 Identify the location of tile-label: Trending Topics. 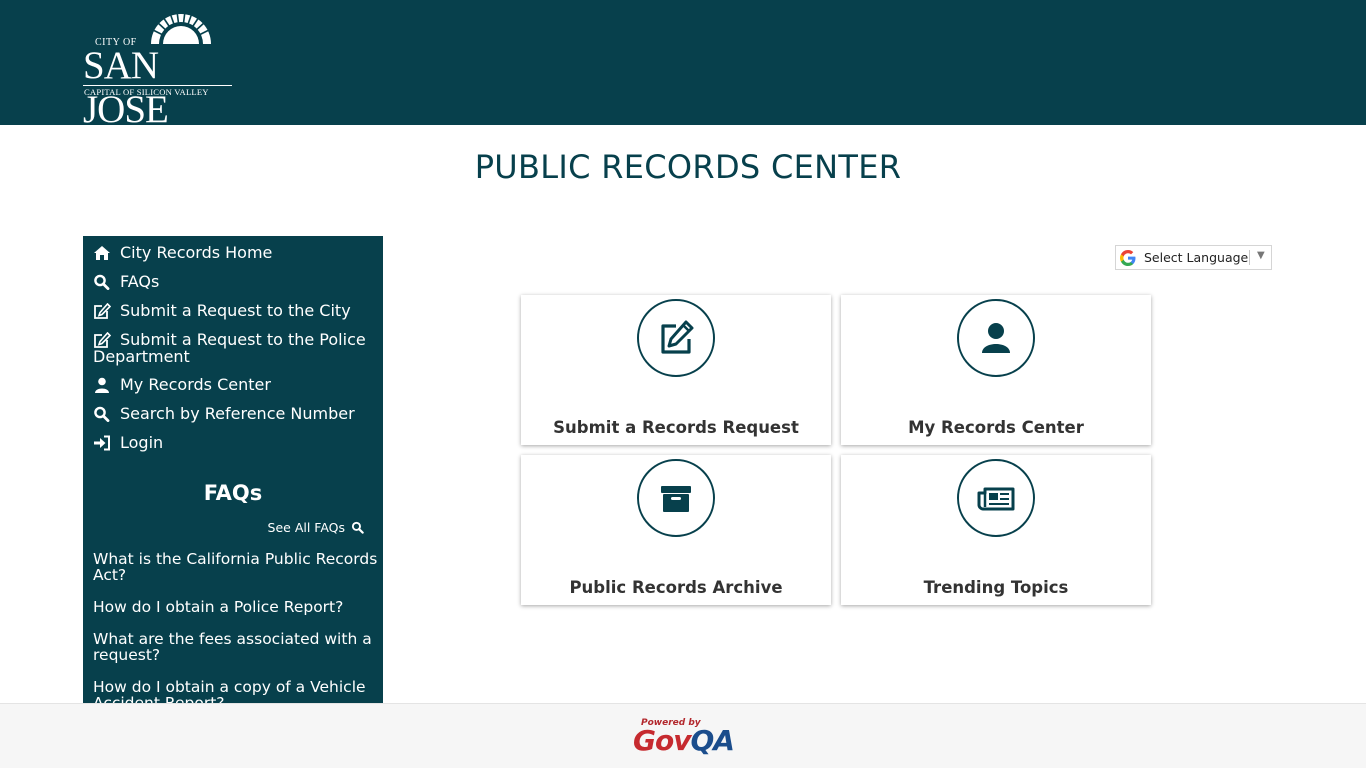
(996, 587).